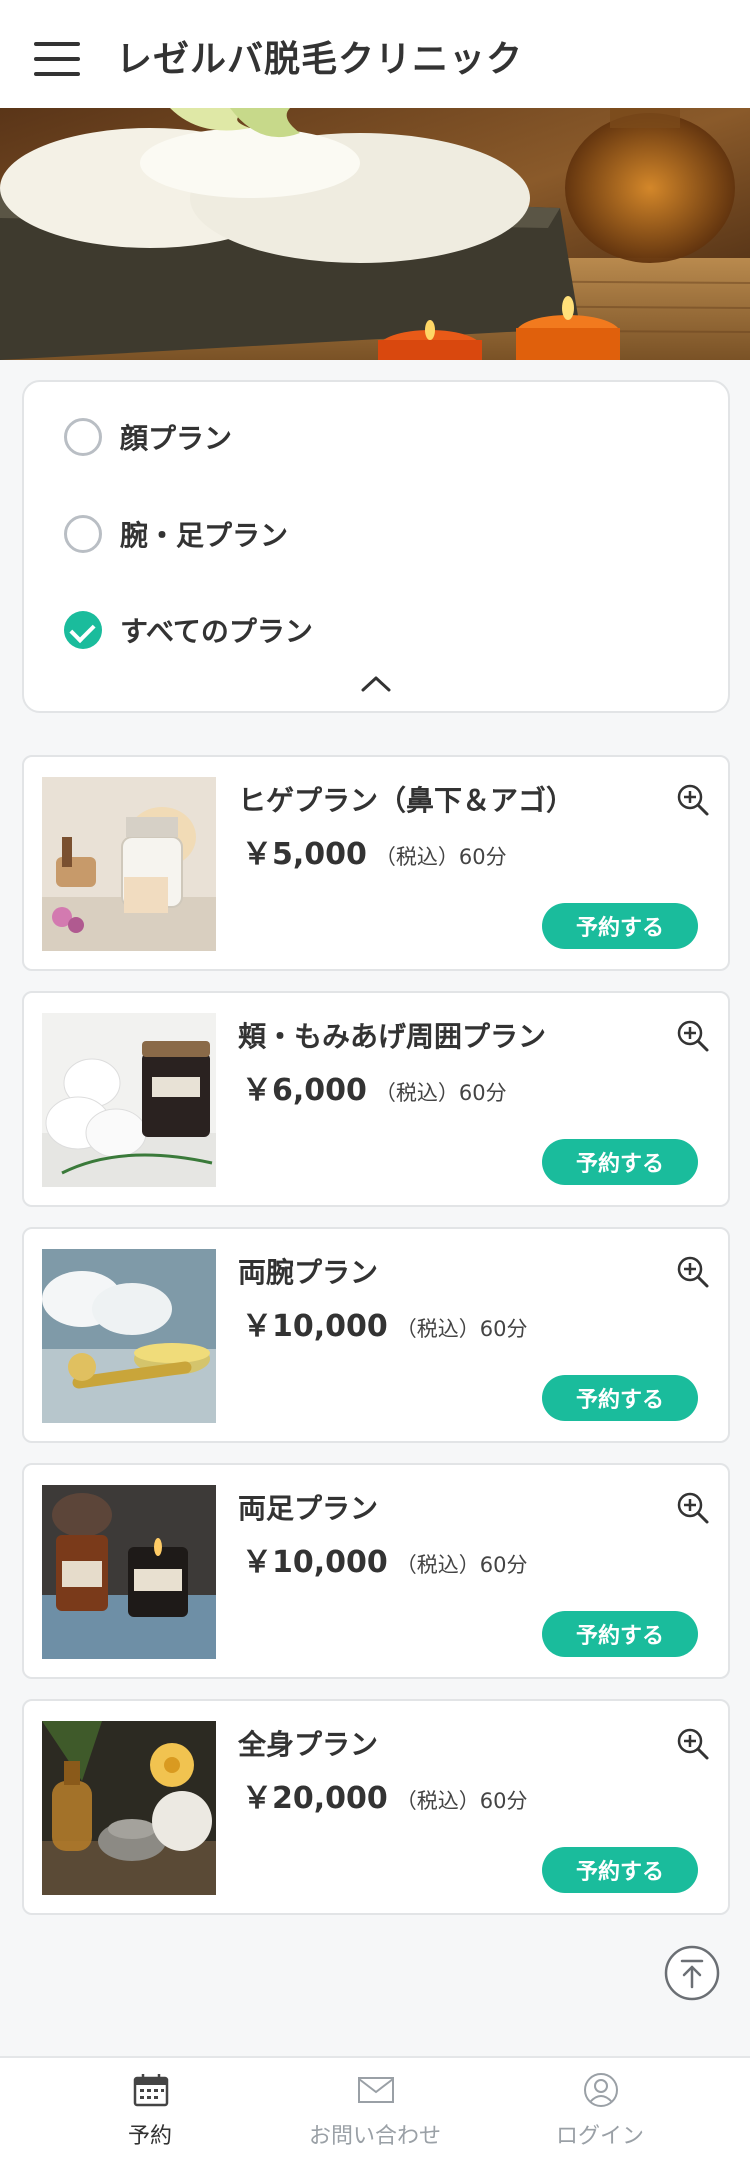 The image size is (750, 2163). I want to click on filter-option-label: すべてのプラン, so click(216, 631).